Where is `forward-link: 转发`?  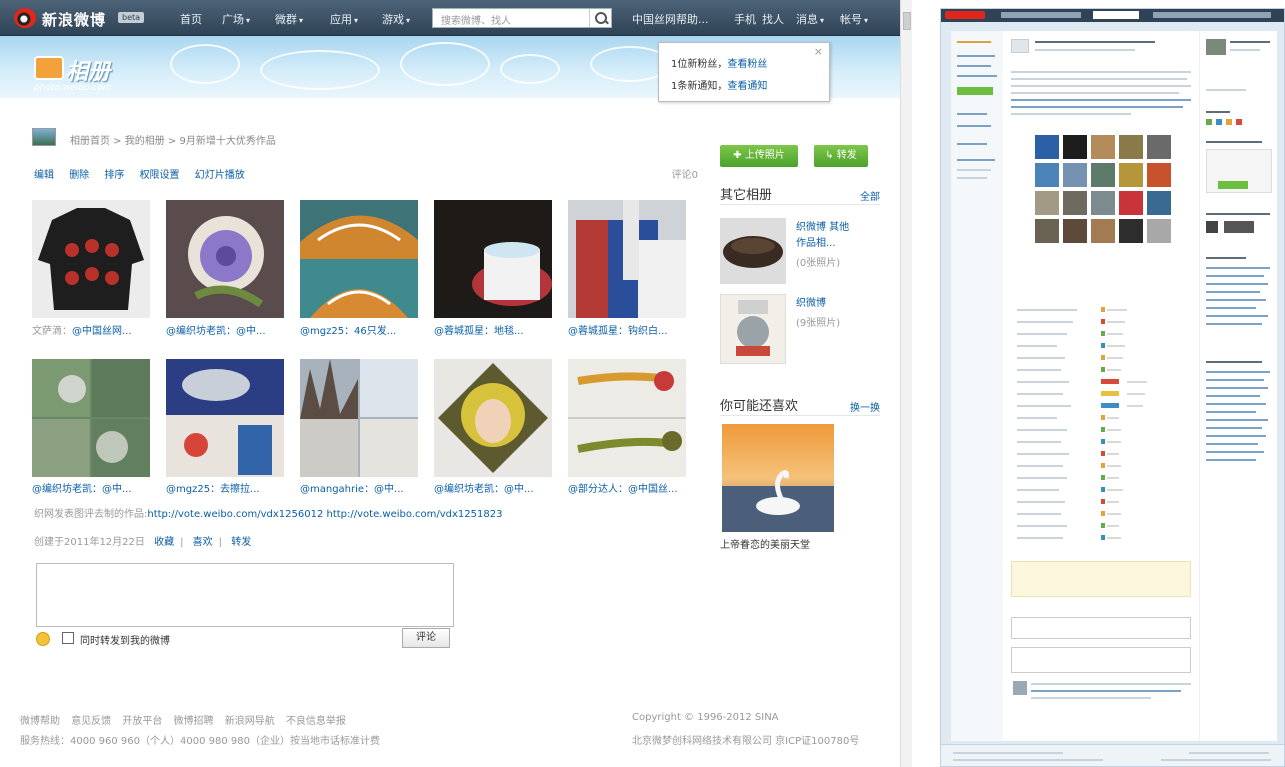
forward-link: 转发 is located at coordinates (241, 542).